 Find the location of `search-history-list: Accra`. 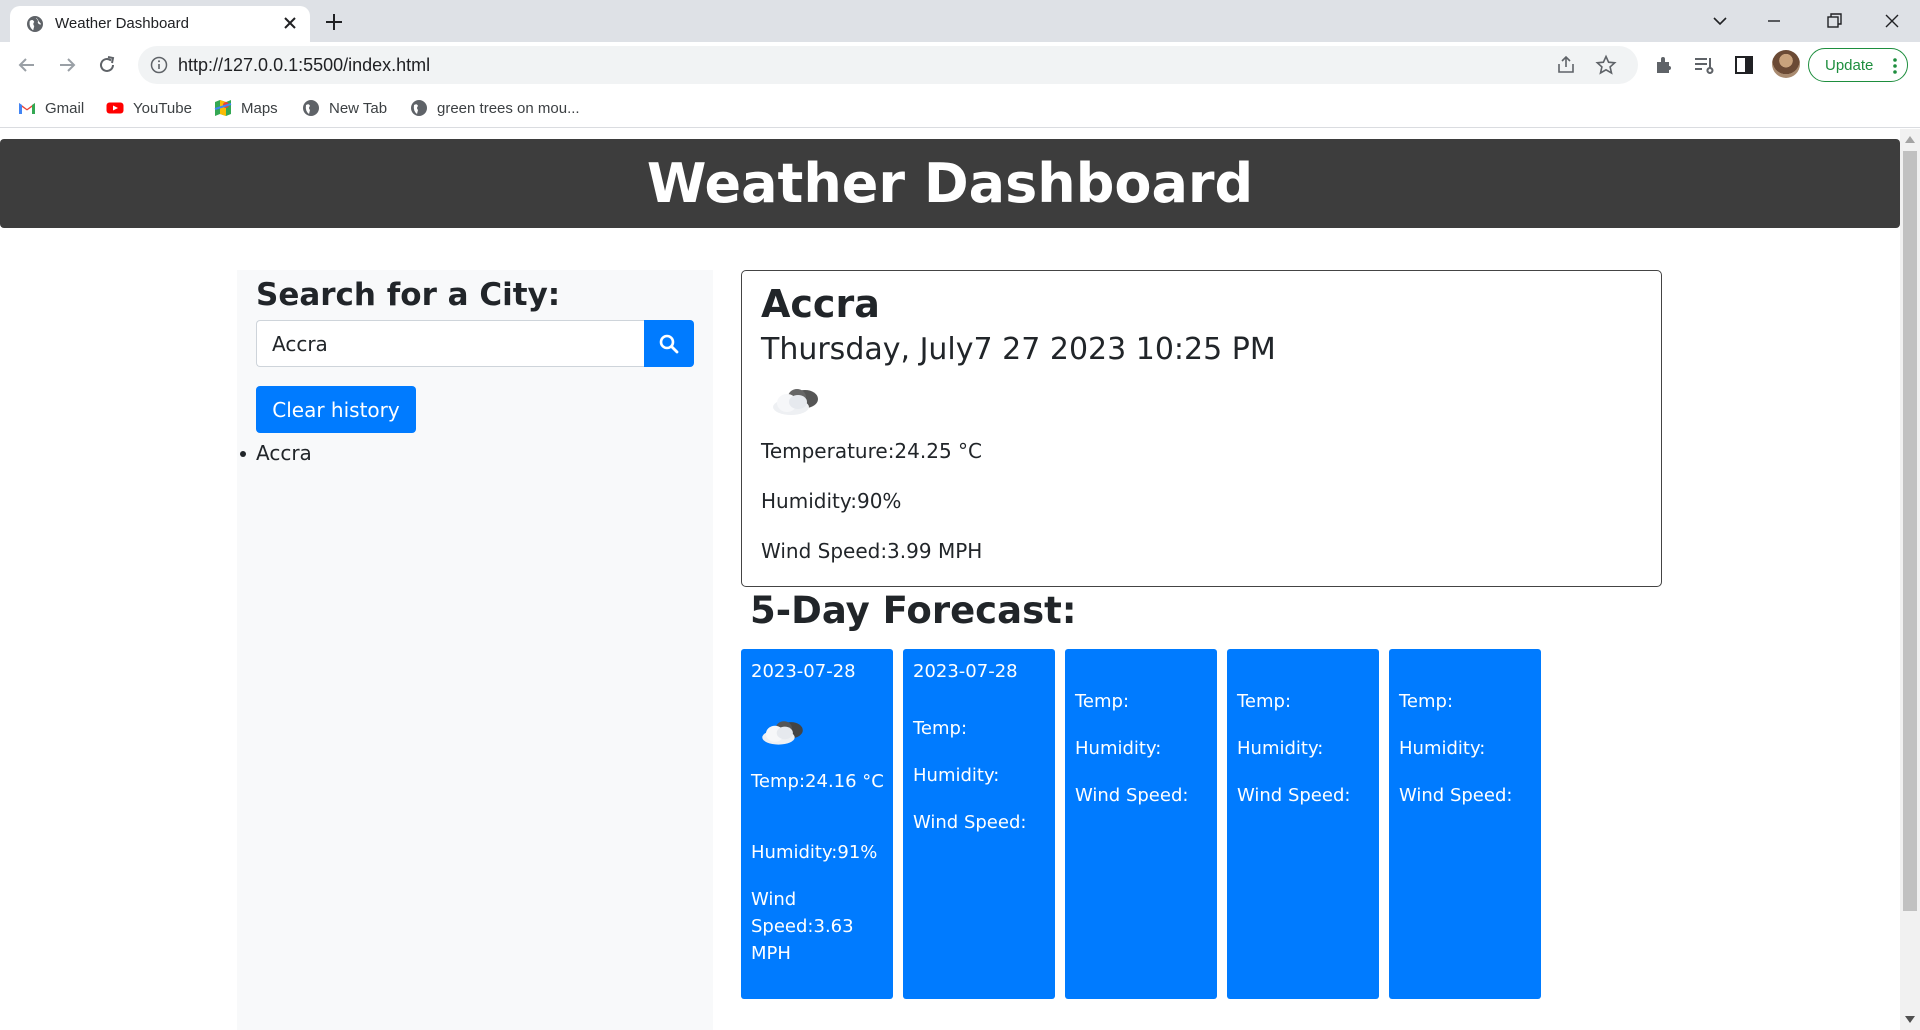

search-history-list: Accra is located at coordinates (276, 453).